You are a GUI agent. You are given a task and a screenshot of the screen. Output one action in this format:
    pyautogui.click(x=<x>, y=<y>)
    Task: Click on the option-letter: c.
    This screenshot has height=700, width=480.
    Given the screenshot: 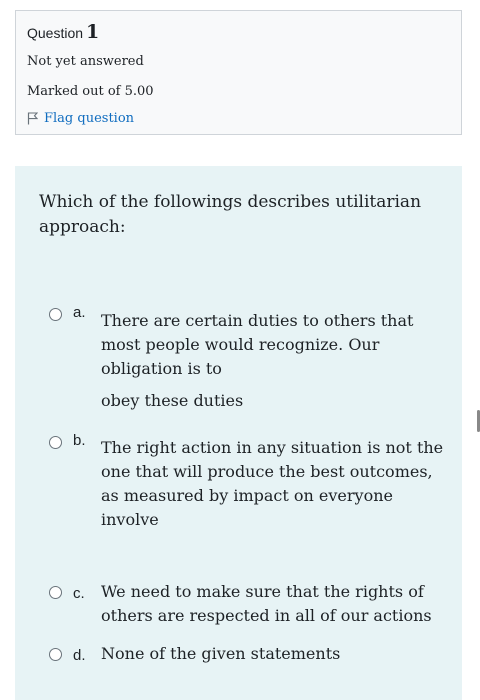 What is the action you would take?
    pyautogui.click(x=79, y=593)
    